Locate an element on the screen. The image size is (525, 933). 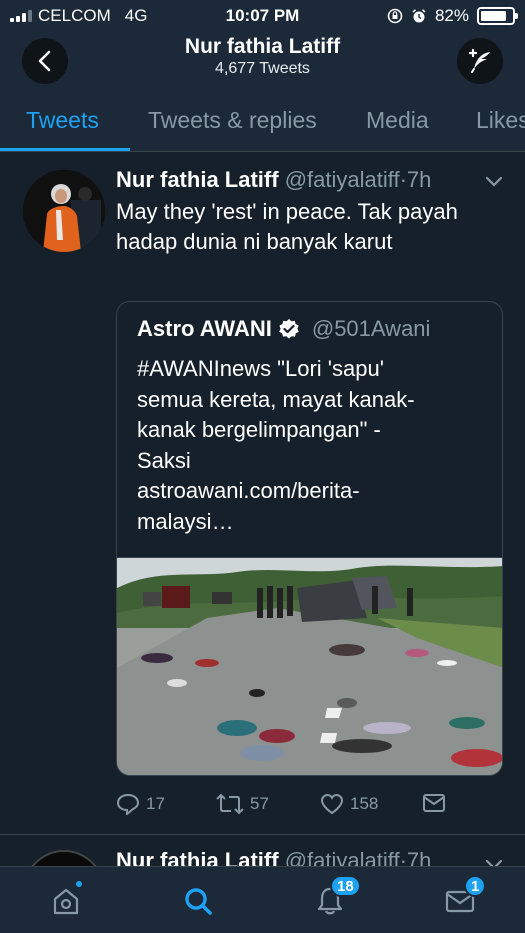
bottom-navigation: 18 1 is located at coordinates (262, 899).